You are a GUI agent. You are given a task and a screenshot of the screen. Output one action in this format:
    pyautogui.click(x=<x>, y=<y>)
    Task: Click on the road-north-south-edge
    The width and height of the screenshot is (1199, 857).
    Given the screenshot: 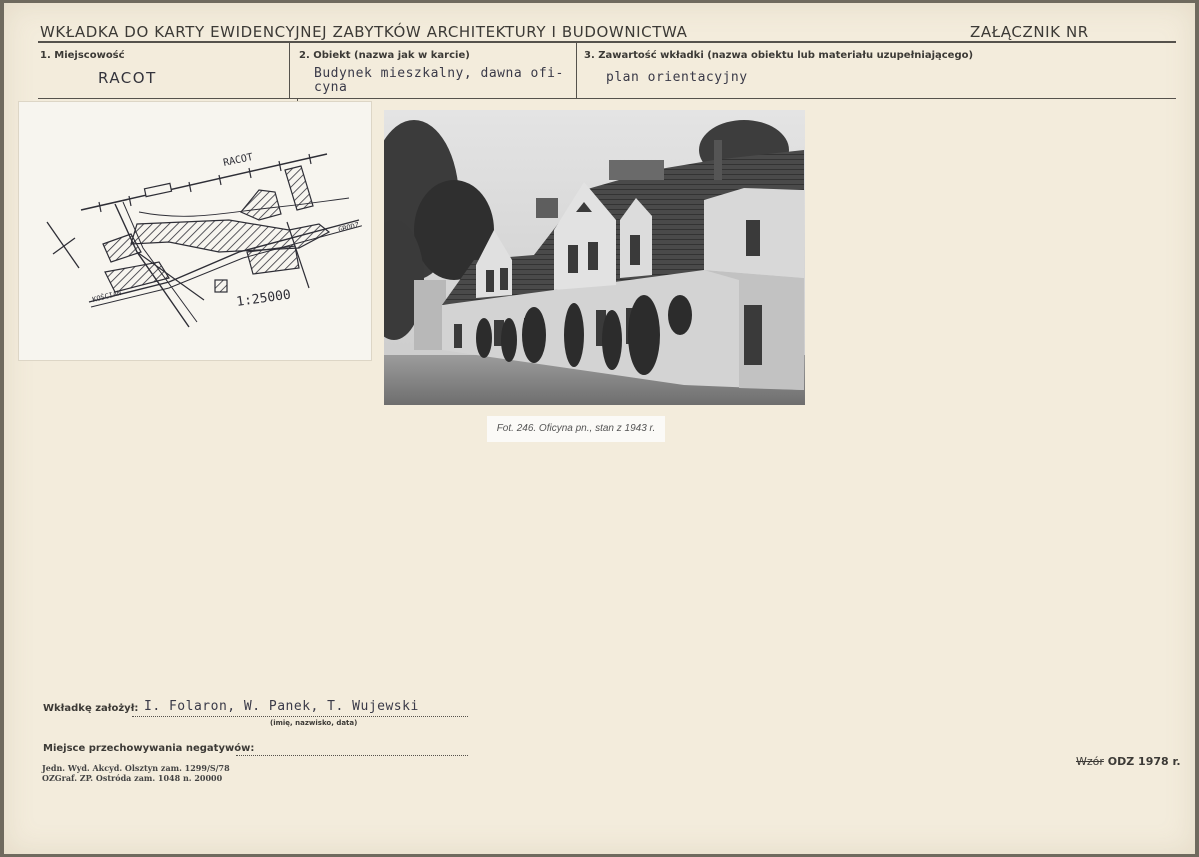 What is the action you would take?
    pyautogui.click(x=160, y=262)
    